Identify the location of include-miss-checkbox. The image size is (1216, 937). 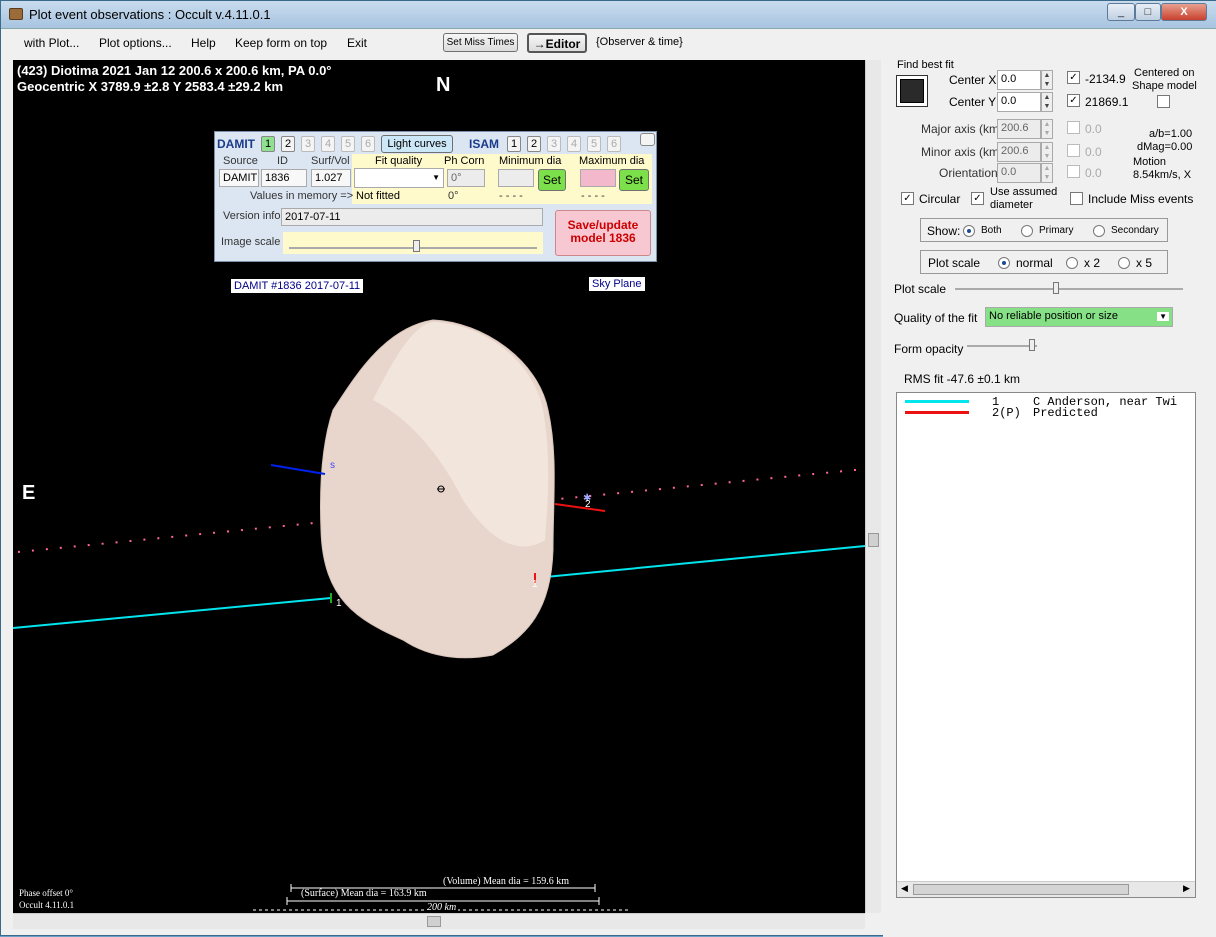
(1076, 198).